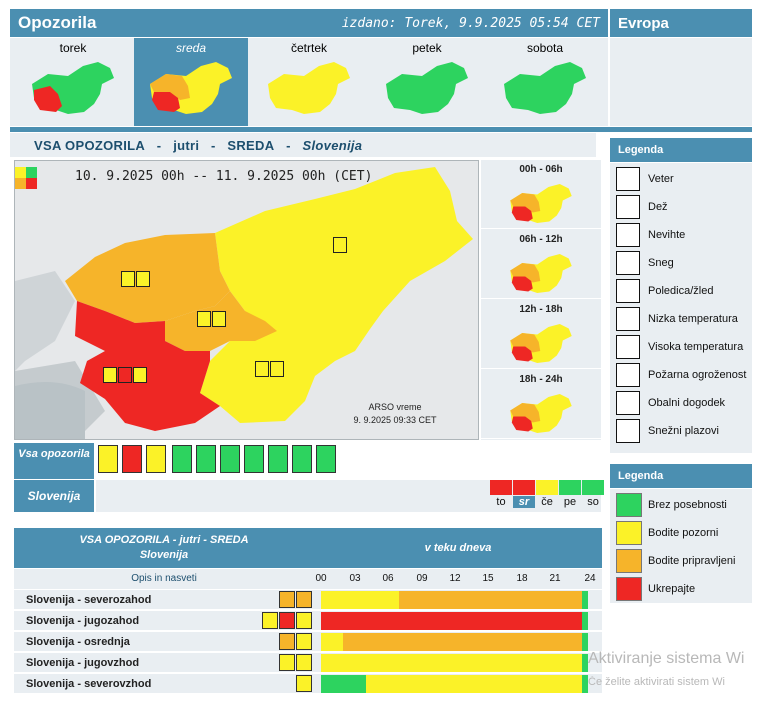 The height and width of the screenshot is (701, 768). I want to click on period-map-3: 18h - 24h, so click(541, 404).